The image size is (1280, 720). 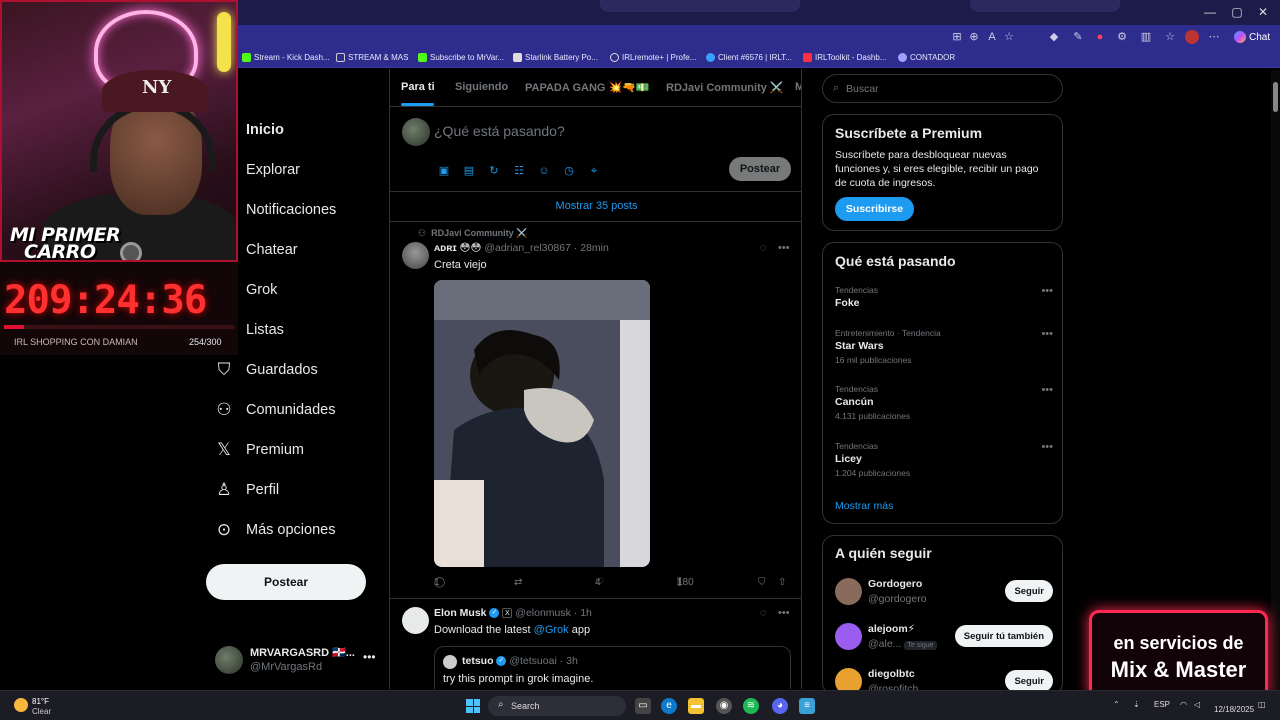 What do you see at coordinates (1252, 37) in the screenshot?
I see `copilot-chat-button: Chat` at bounding box center [1252, 37].